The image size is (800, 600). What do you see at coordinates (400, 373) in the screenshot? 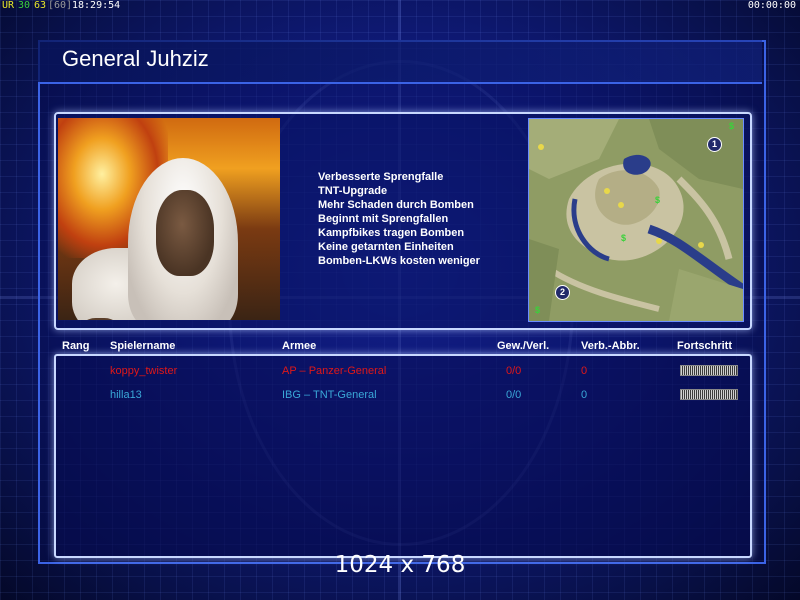
I see `table-row: koppy_twister AP – Panzer-General 0/0 0` at bounding box center [400, 373].